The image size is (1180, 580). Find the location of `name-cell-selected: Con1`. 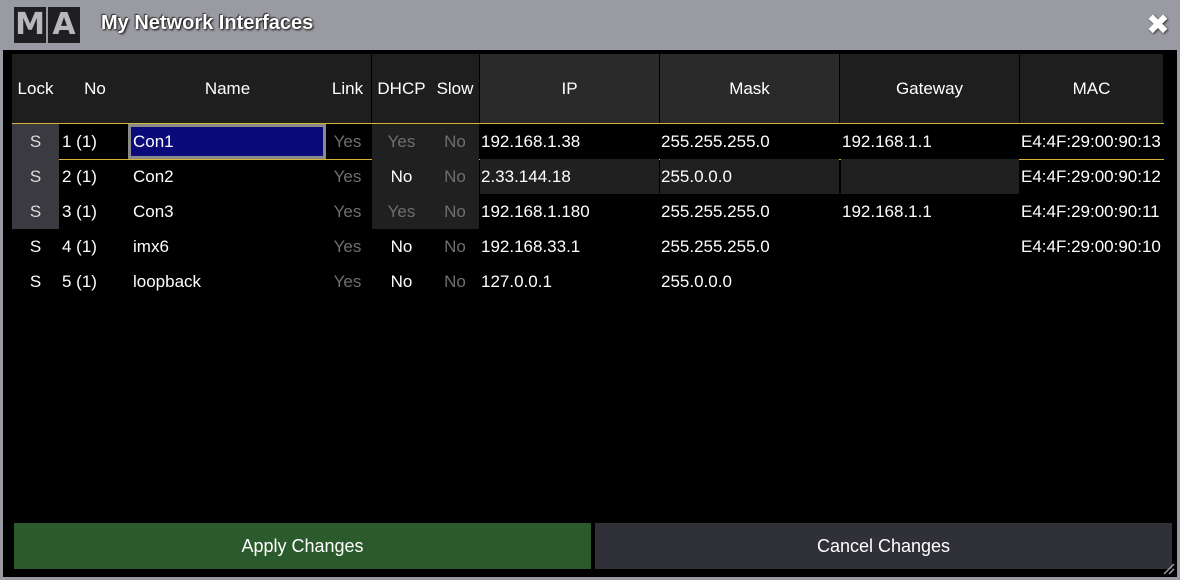

name-cell-selected: Con1 is located at coordinates (227, 141).